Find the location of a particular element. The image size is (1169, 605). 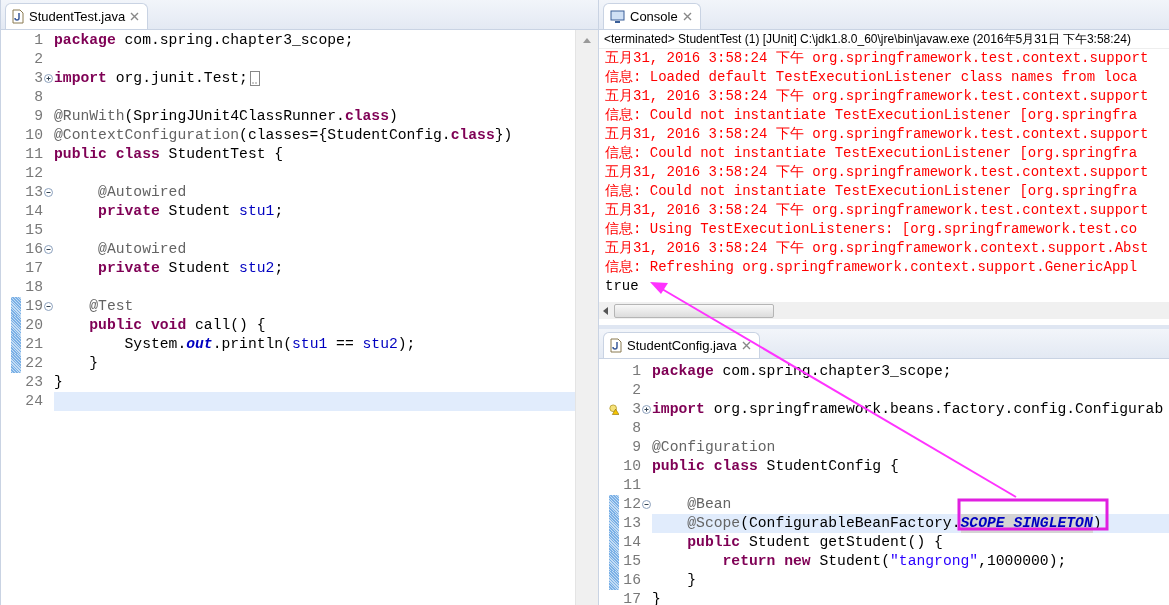

console-line: true is located at coordinates (622, 286).